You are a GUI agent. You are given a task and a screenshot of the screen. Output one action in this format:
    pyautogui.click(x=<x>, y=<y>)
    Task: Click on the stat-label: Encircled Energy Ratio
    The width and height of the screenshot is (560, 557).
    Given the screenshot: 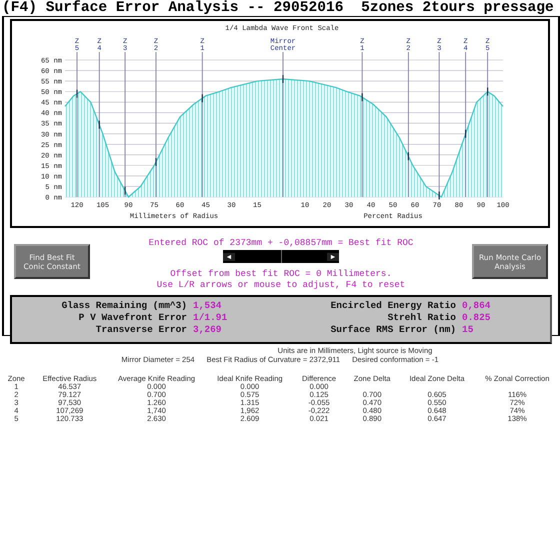 What is the action you would take?
    pyautogui.click(x=393, y=306)
    